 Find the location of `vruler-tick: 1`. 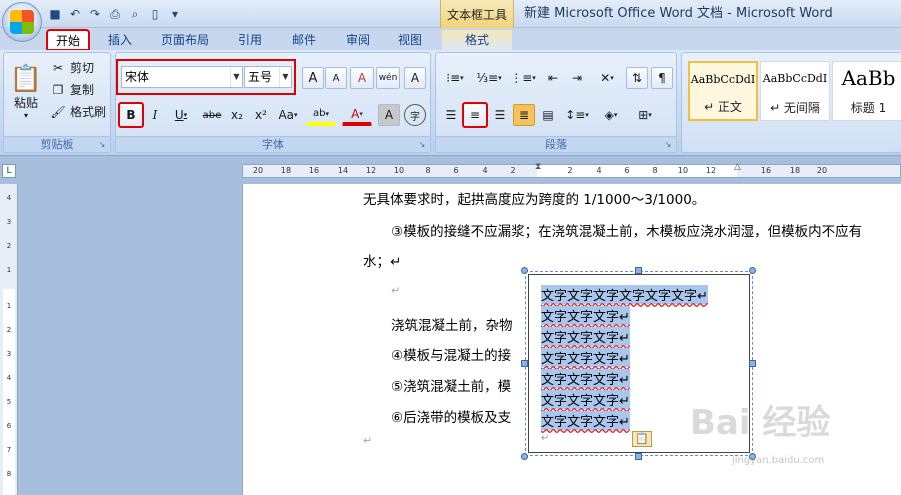

vruler-tick: 1 is located at coordinates (9, 306).